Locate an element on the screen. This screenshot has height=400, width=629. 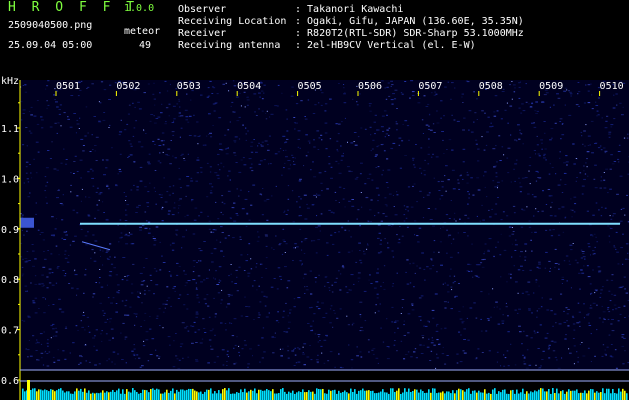
info-value: : R820T2(RTL-SDR) SDR-Sharp 53.1000MHz is located at coordinates (409, 33).